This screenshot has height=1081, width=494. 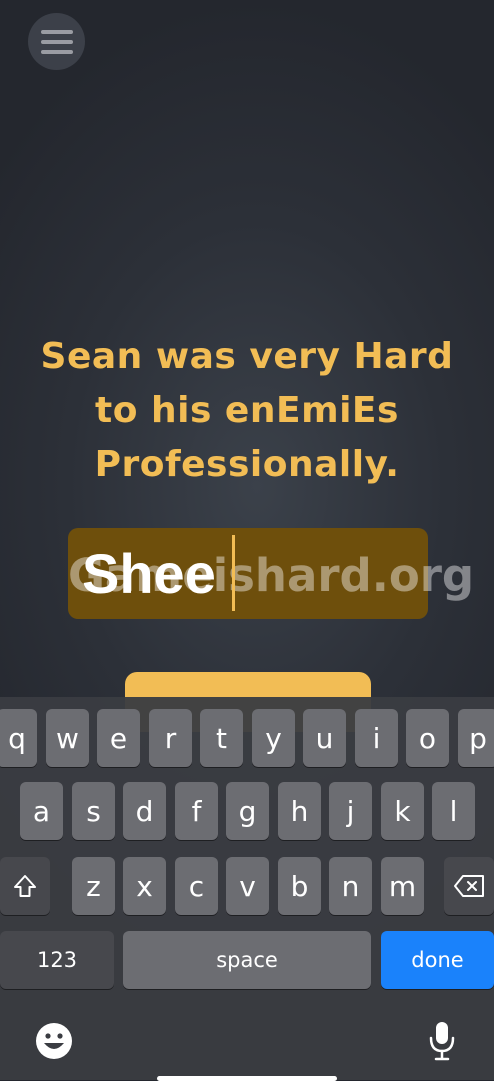 I want to click on shift-key, so click(x=25, y=886).